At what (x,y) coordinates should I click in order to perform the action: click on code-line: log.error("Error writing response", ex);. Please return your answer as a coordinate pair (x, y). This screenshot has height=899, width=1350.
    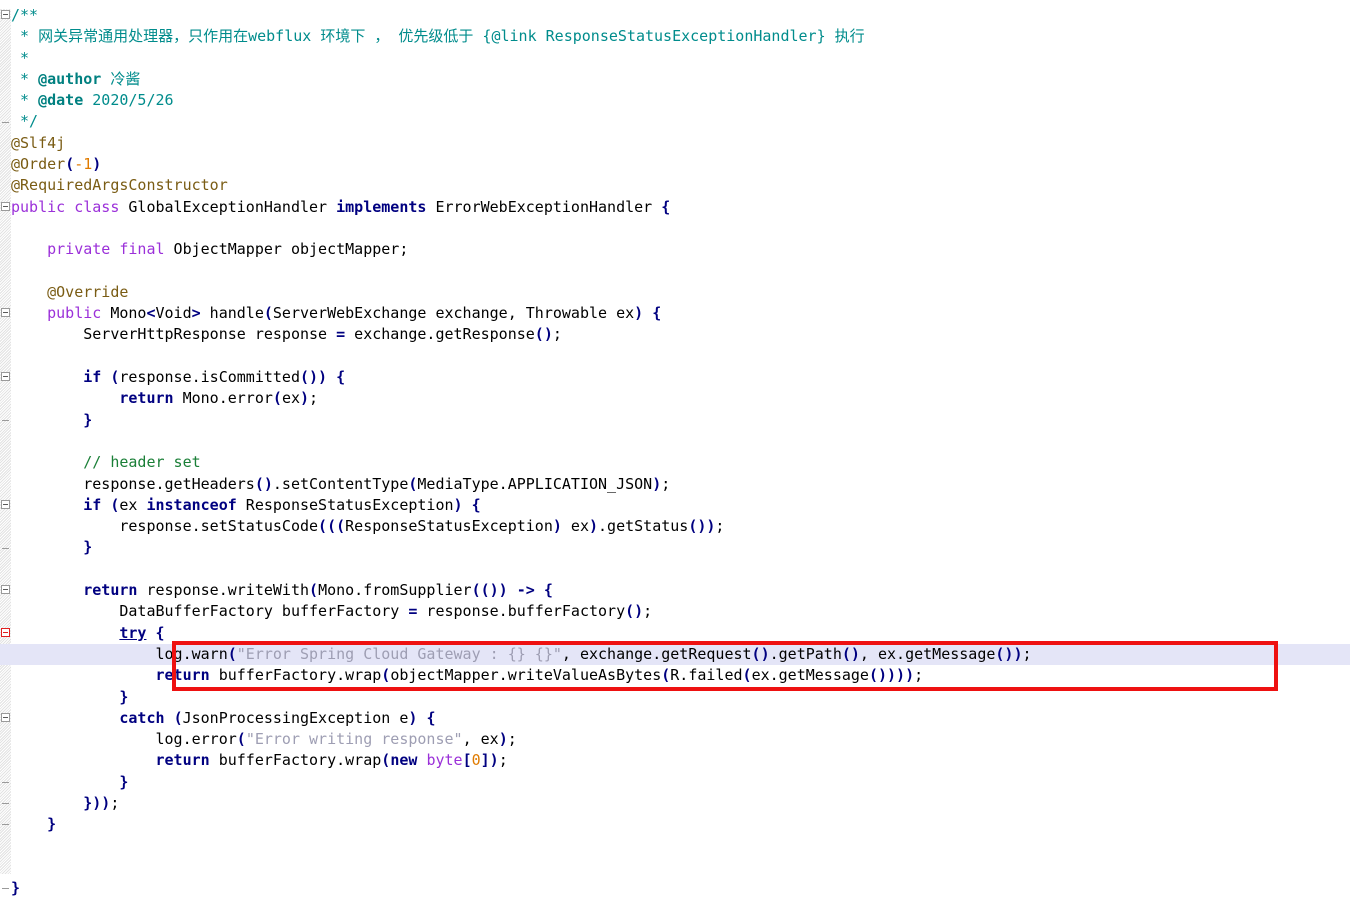
    Looking at the image, I should click on (675, 739).